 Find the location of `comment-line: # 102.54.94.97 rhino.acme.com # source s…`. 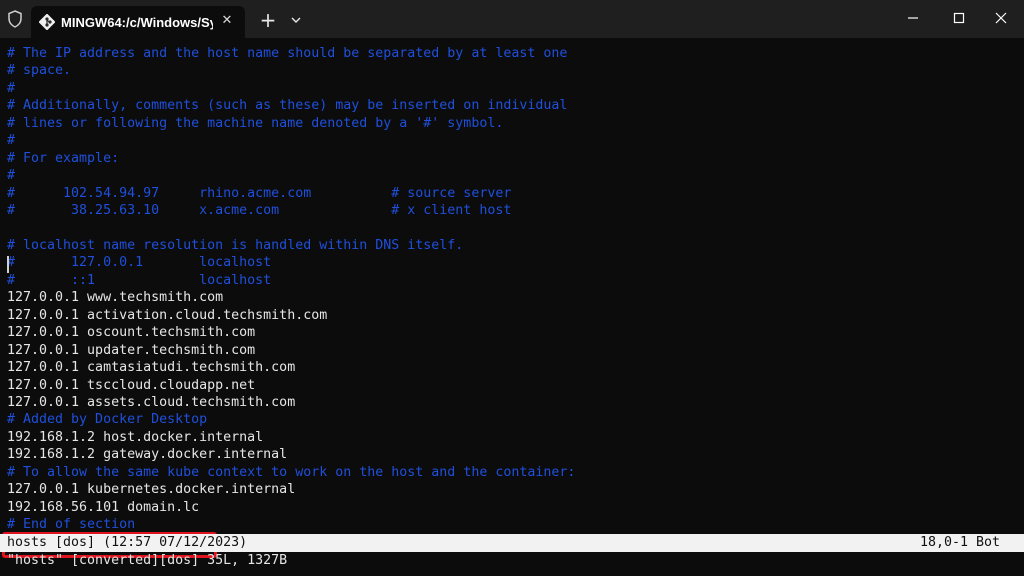

comment-line: # 102.54.94.97 rhino.acme.com # source s… is located at coordinates (259, 193).